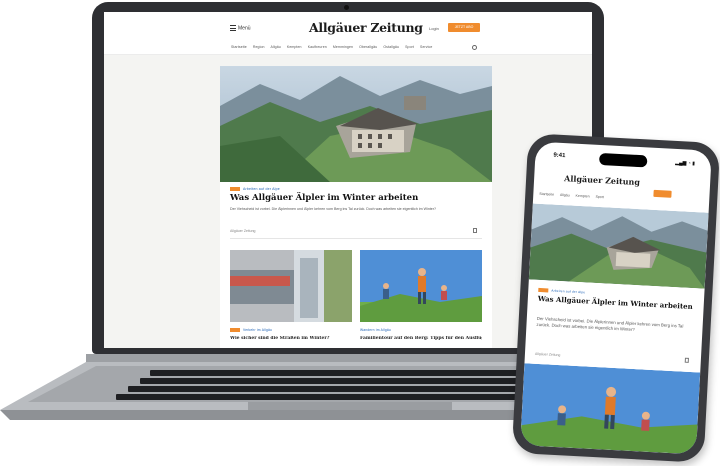 This screenshot has height=466, width=720. Describe the element at coordinates (662, 193) in the screenshot. I see `subscribe-button` at that location.